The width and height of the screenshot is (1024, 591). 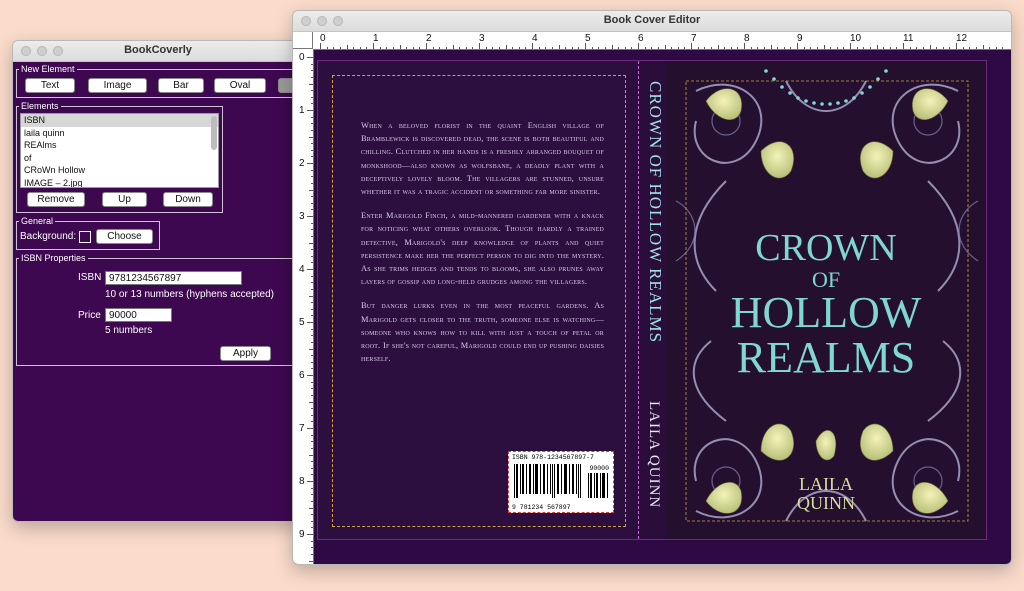 What do you see at coordinates (119, 158) in the screenshot?
I see `list-item: of` at bounding box center [119, 158].